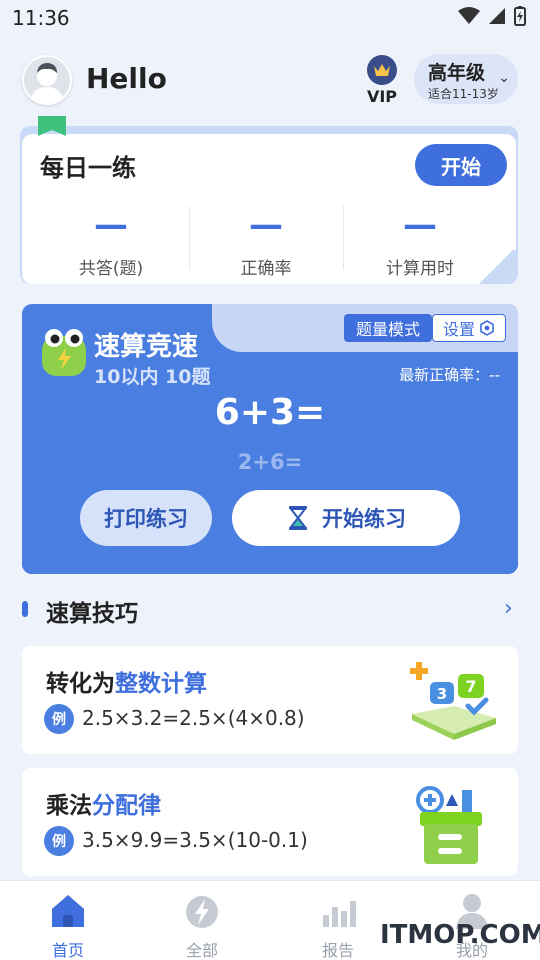  I want to click on daily-practice-card: 每日一练 开始 — 共答(题) — 正确率 — 计算用时, so click(269, 209).